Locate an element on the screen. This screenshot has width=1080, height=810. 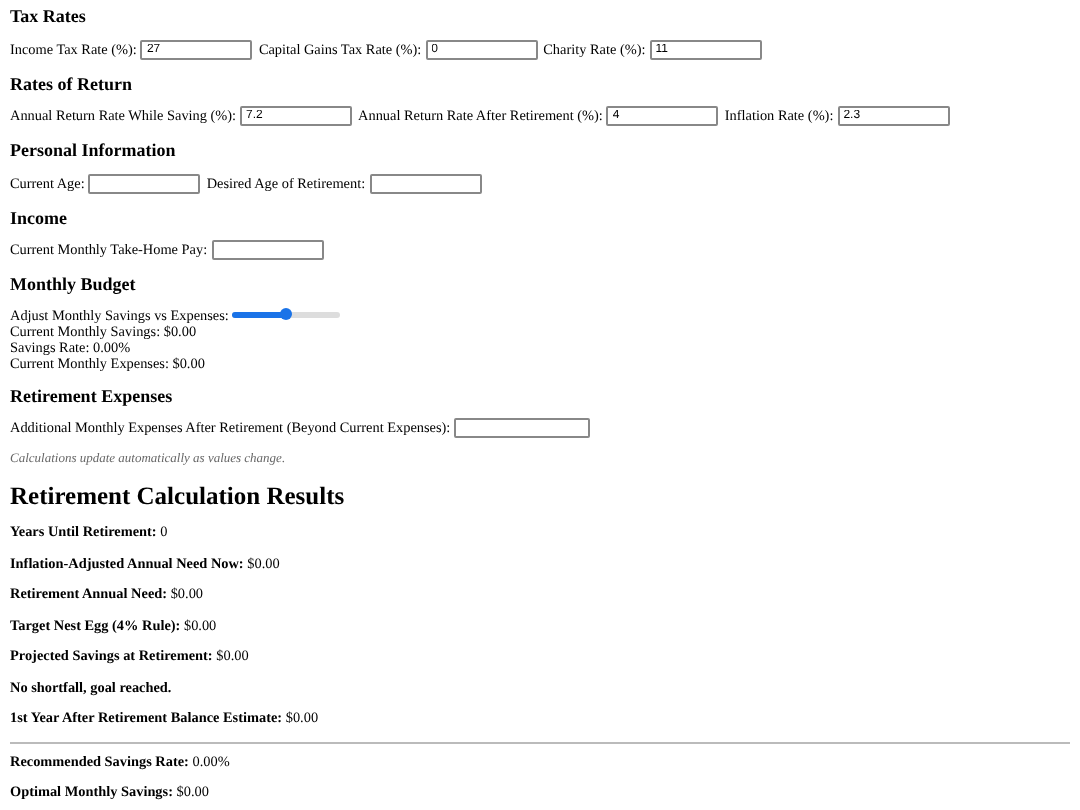
section-heading: Rates of Return is located at coordinates (72, 83).